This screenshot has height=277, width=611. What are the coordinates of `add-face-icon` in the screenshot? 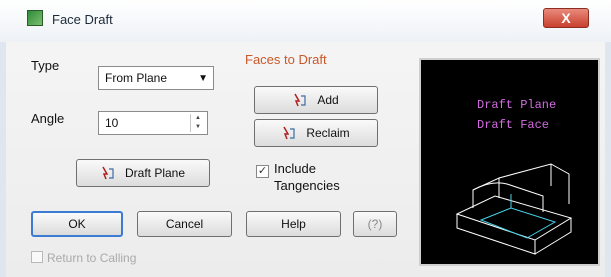 It's located at (300, 100).